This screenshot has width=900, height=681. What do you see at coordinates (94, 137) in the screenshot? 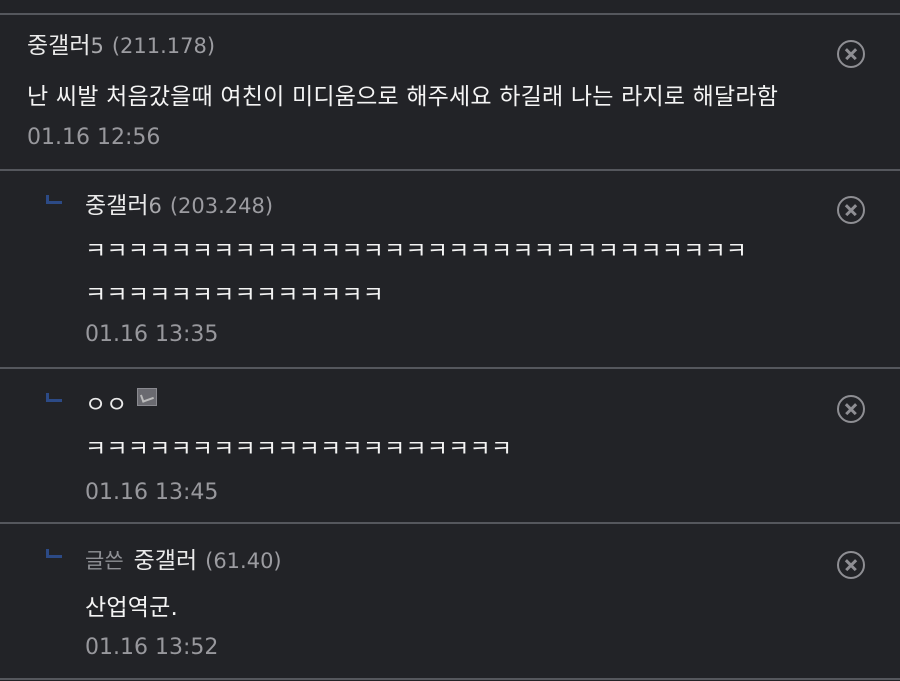
I see `comment-timestamp: 01.16 12:56` at bounding box center [94, 137].